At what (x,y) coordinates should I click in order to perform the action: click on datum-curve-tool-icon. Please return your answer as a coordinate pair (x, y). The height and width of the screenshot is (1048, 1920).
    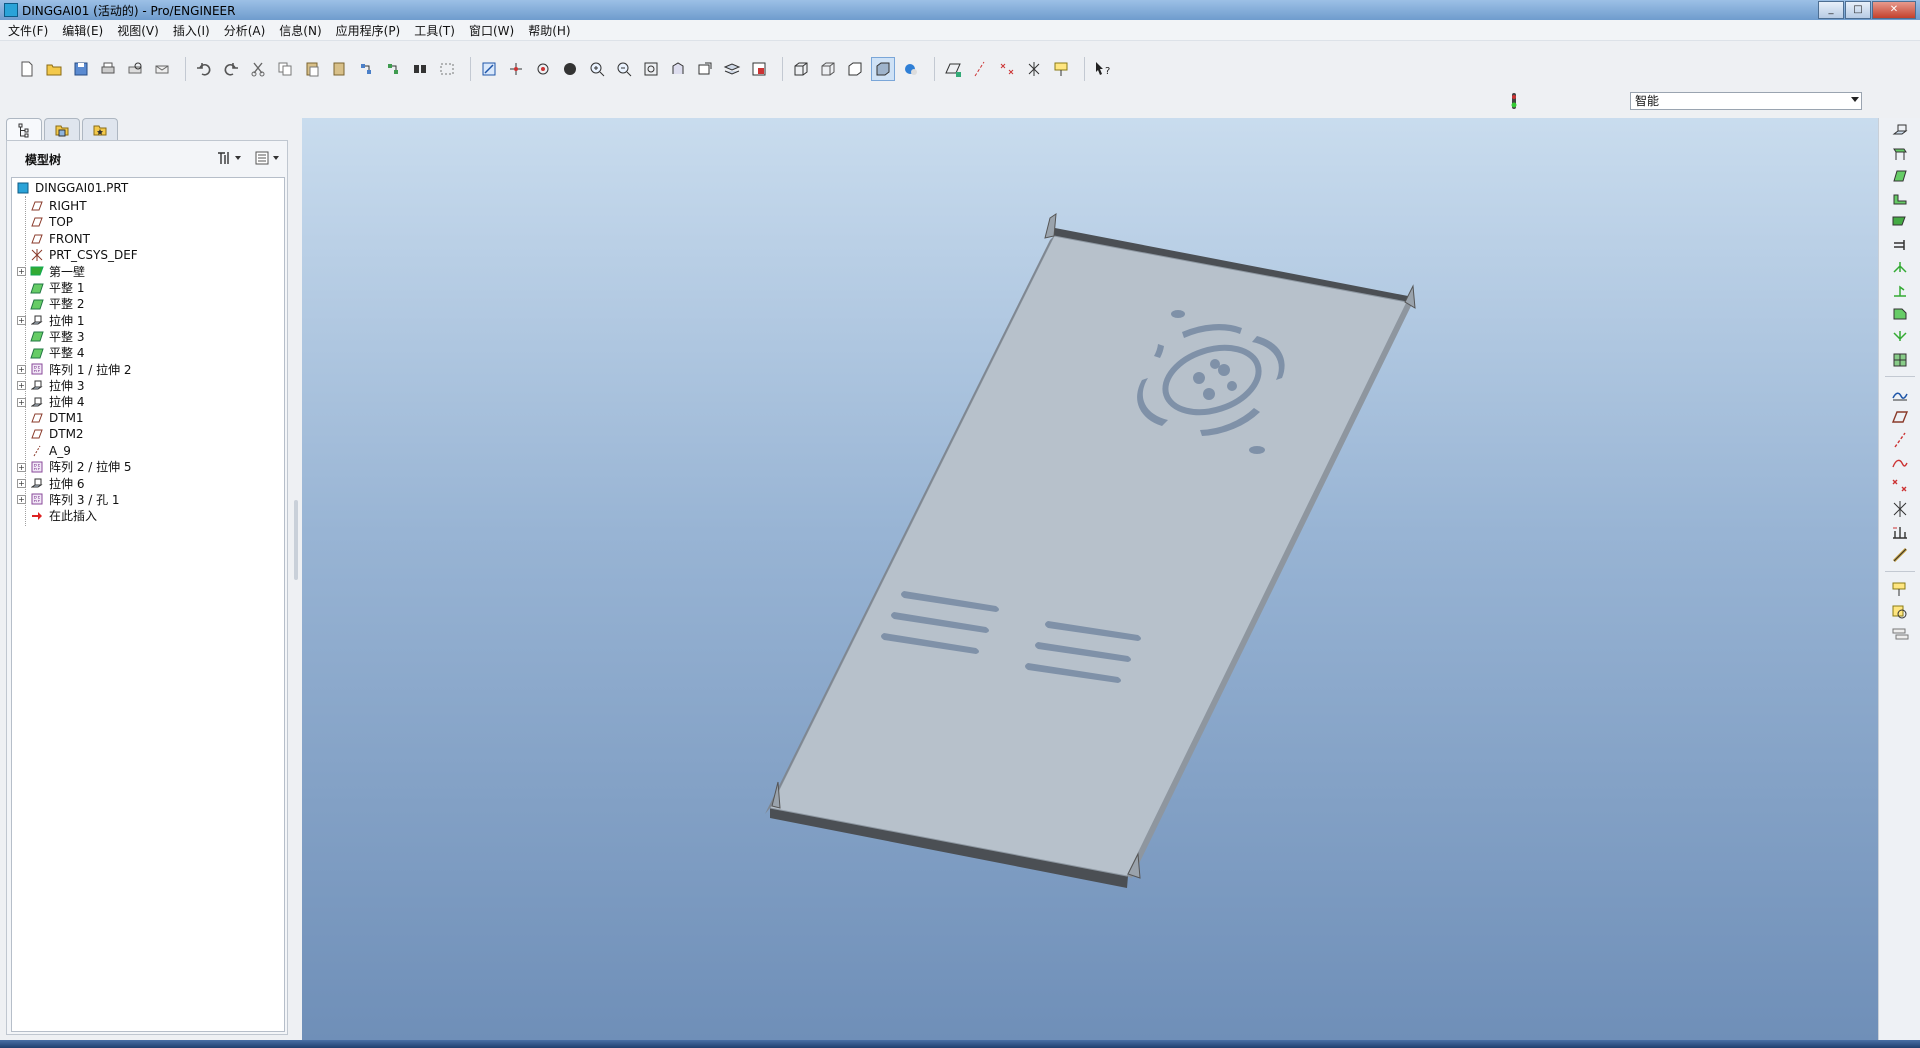
    Looking at the image, I should click on (1899, 463).